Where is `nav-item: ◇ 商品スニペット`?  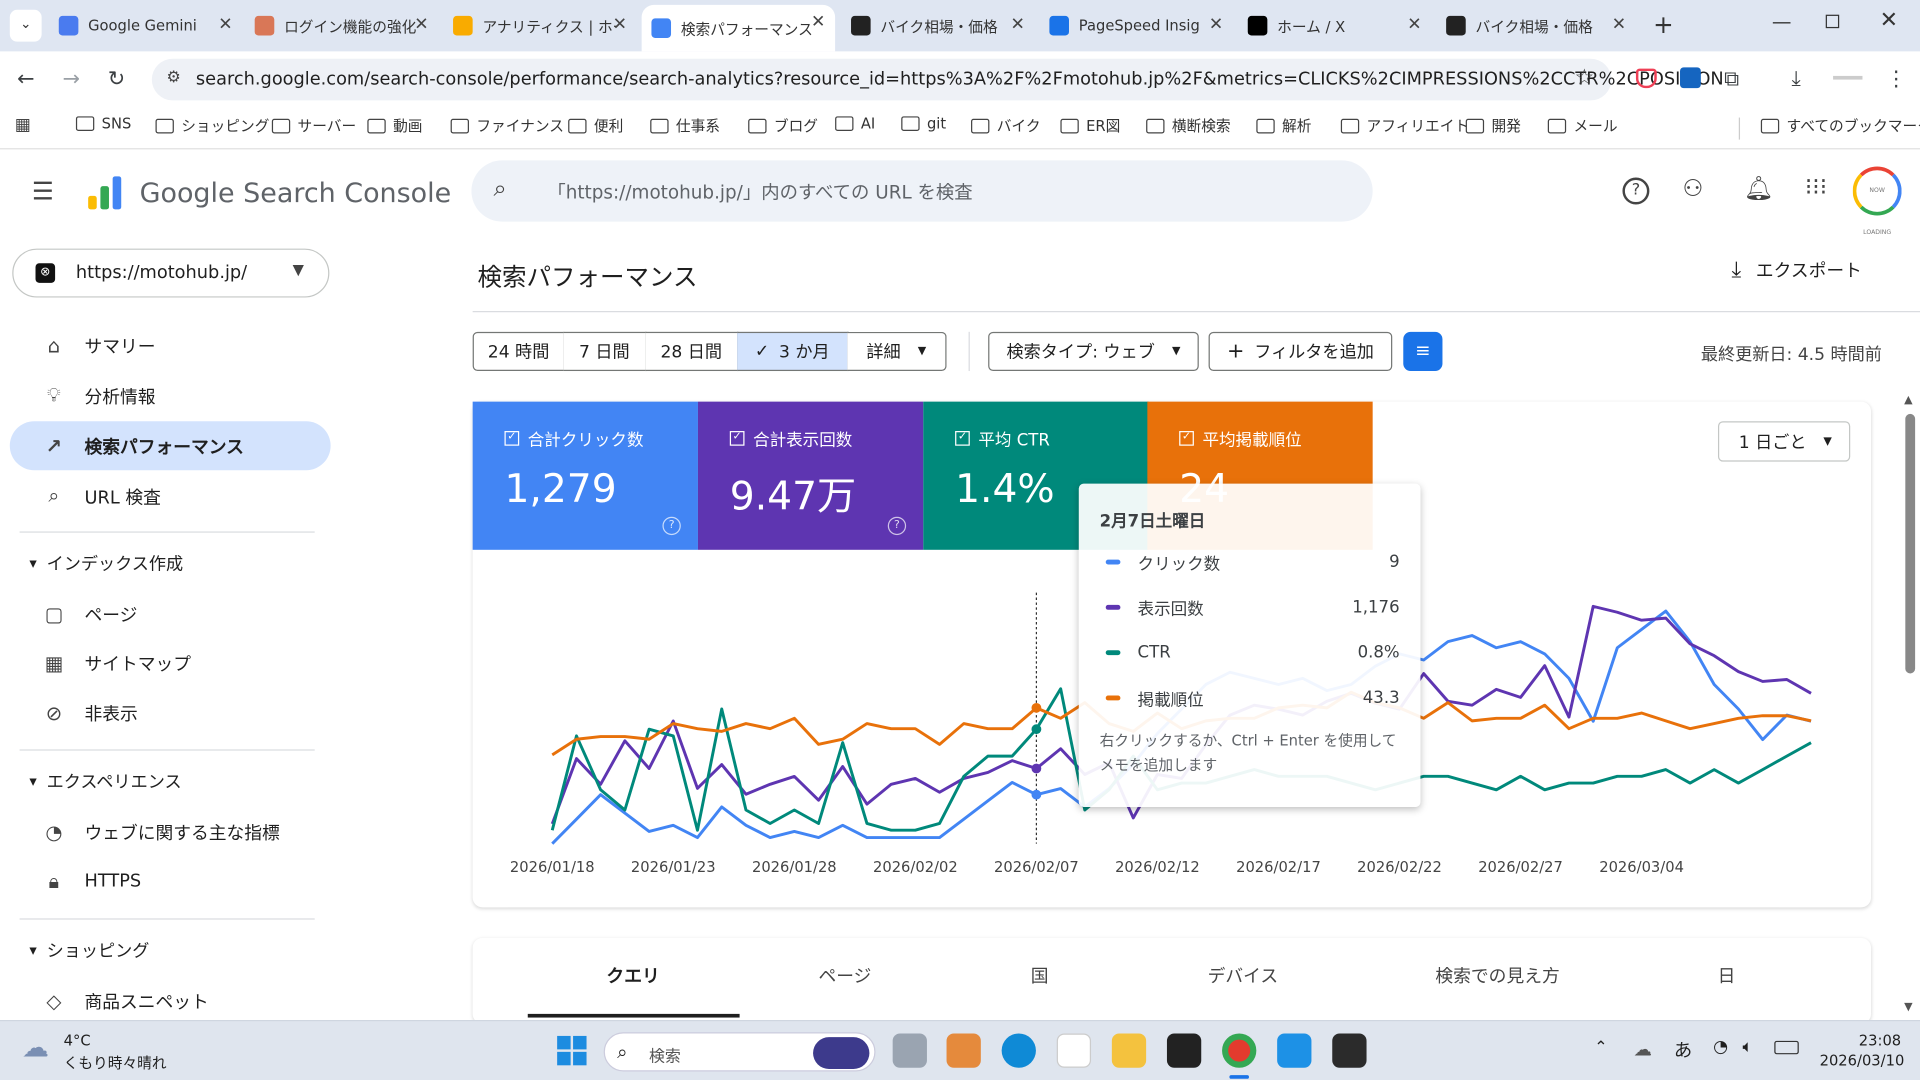
nav-item: ◇ 商品スニペット is located at coordinates (170, 1000).